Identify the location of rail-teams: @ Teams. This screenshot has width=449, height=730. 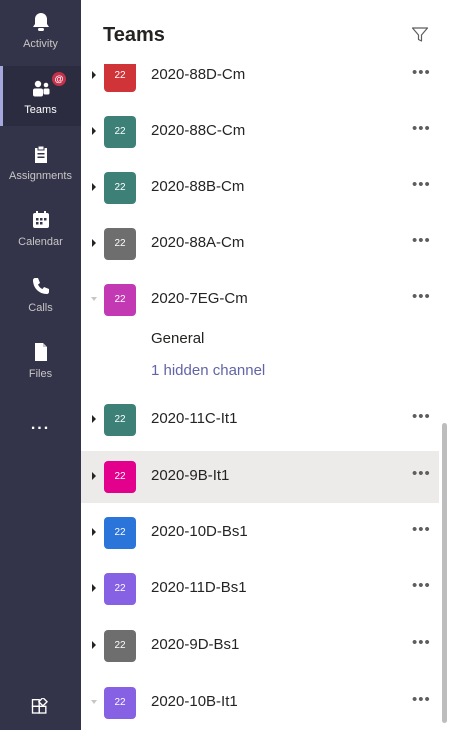
(40, 96).